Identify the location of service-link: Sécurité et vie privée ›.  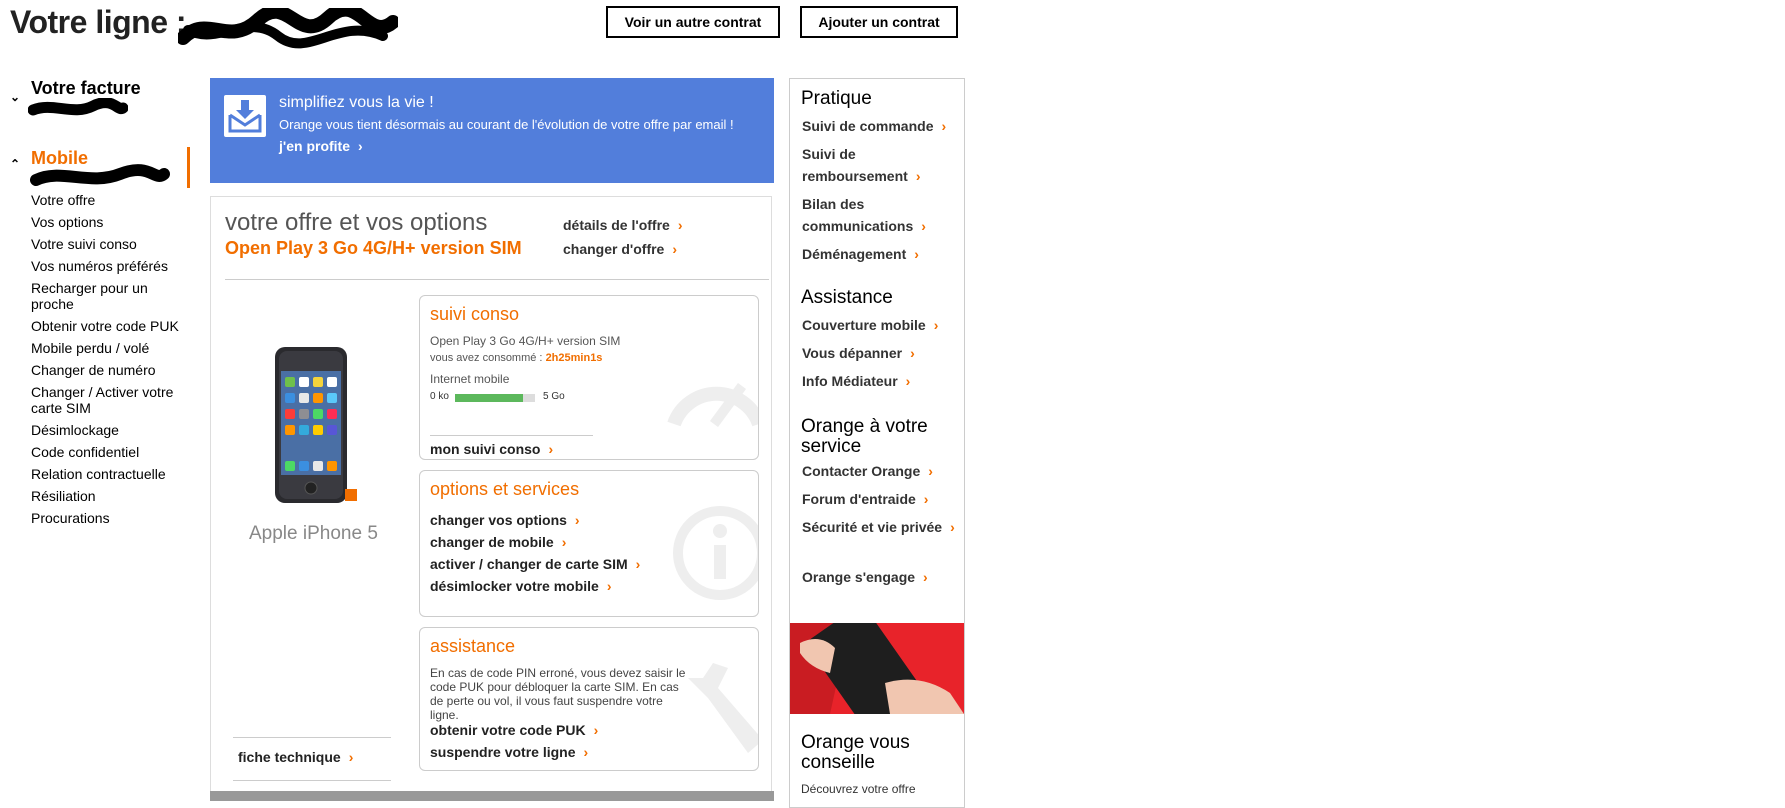
(879, 527).